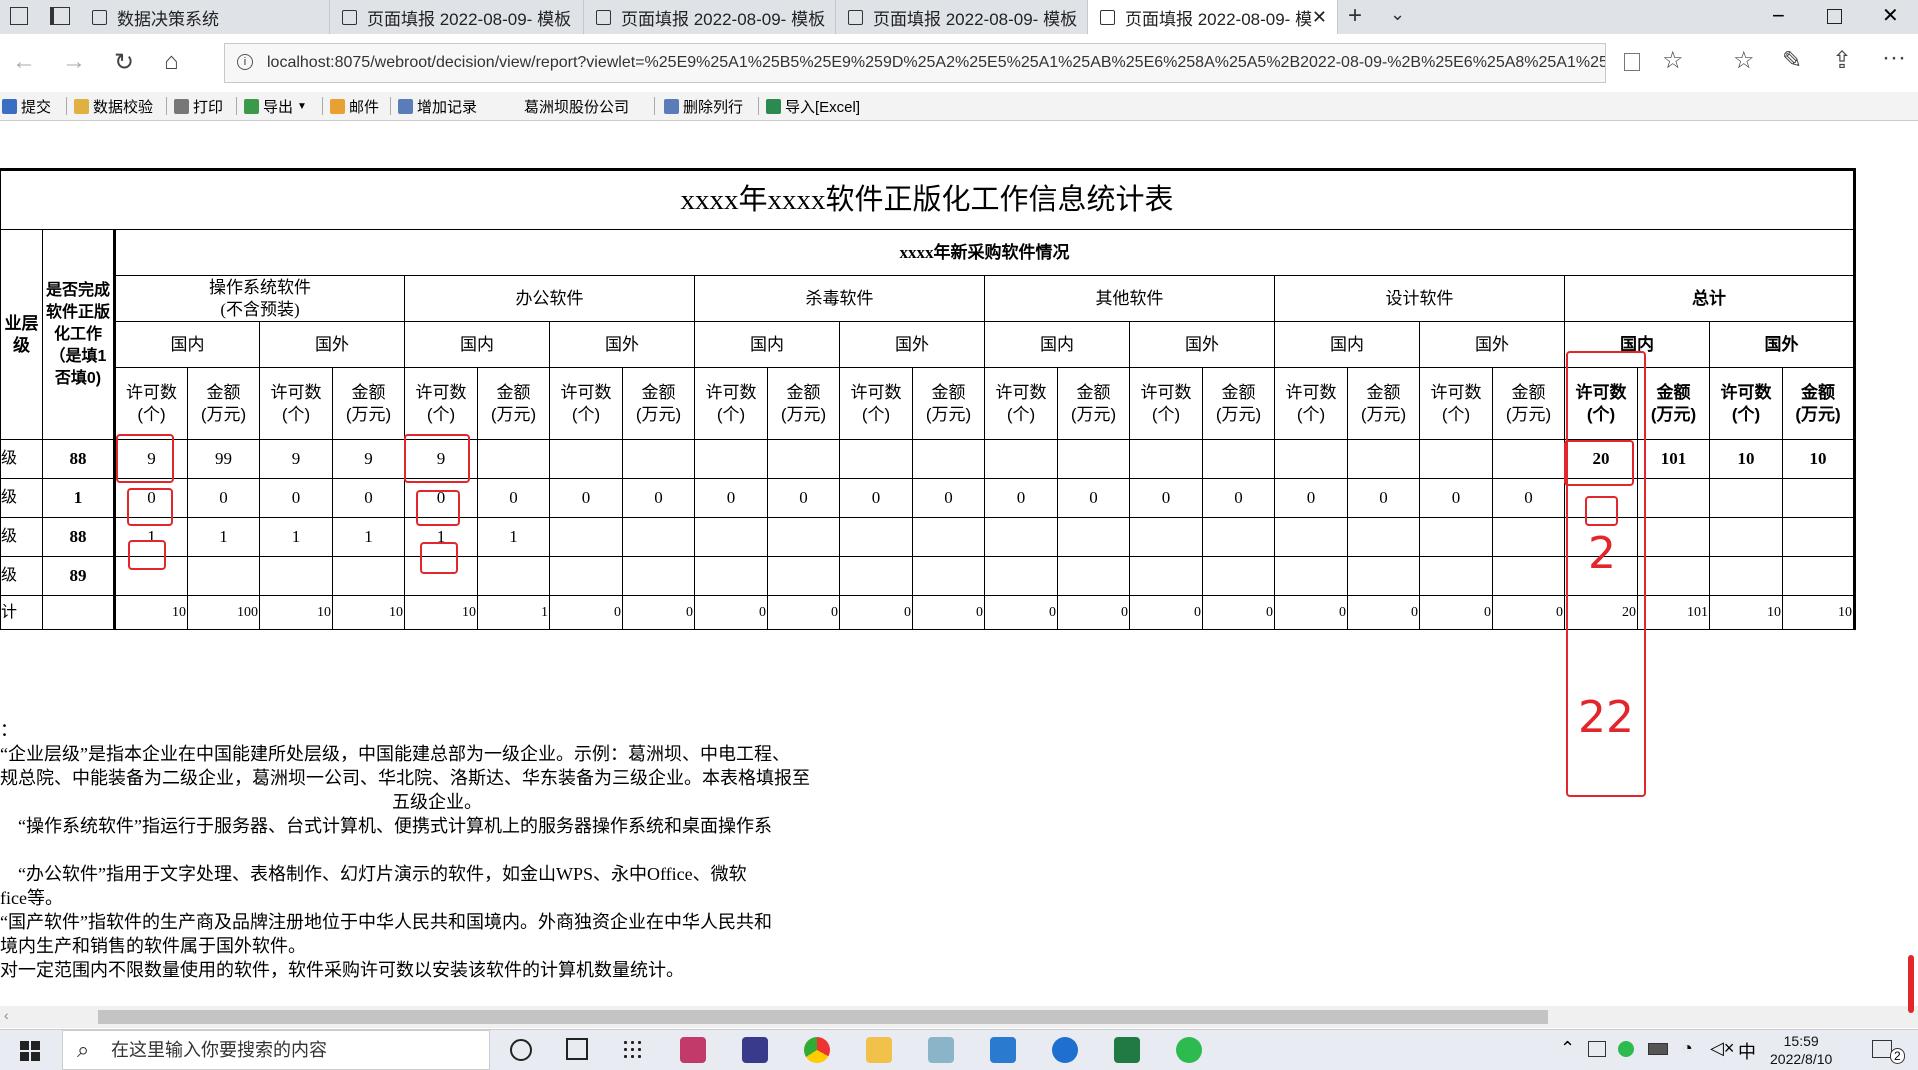  Describe the element at coordinates (1778, 16) in the screenshot. I see `minimize-button: −` at that location.